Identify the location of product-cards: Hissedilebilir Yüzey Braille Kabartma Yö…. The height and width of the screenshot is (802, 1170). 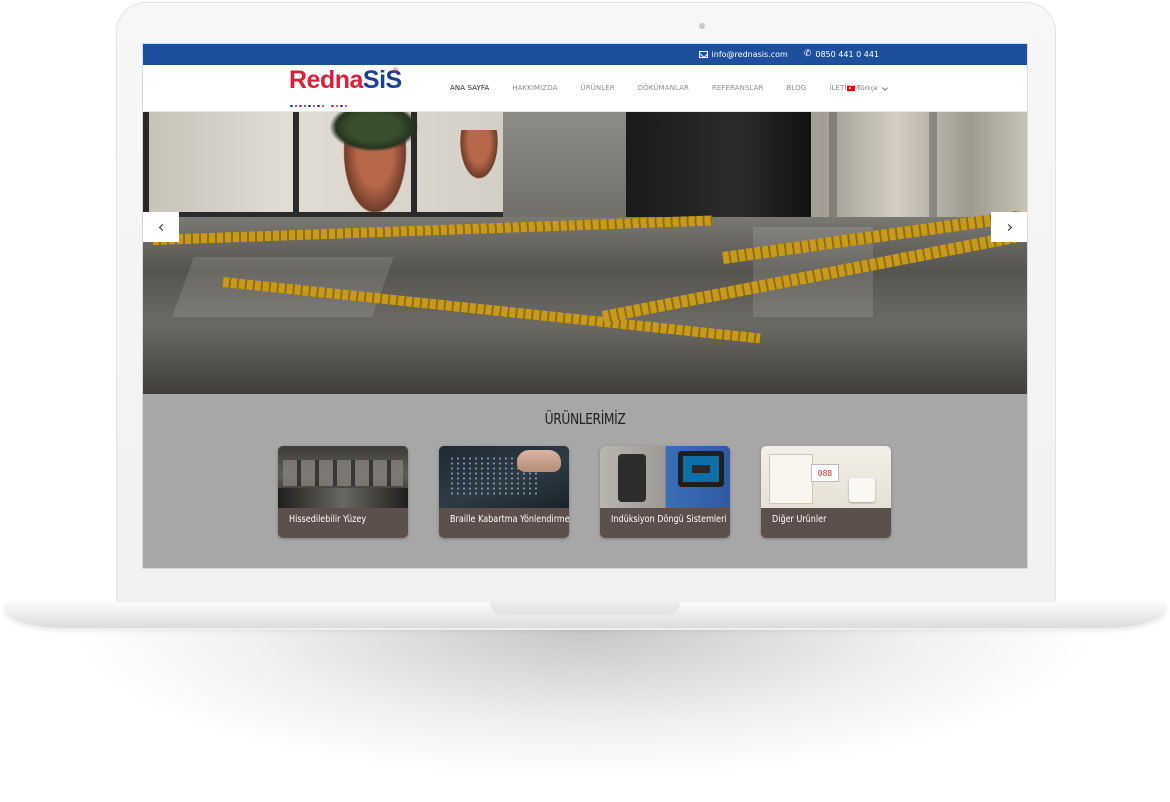
(584, 492).